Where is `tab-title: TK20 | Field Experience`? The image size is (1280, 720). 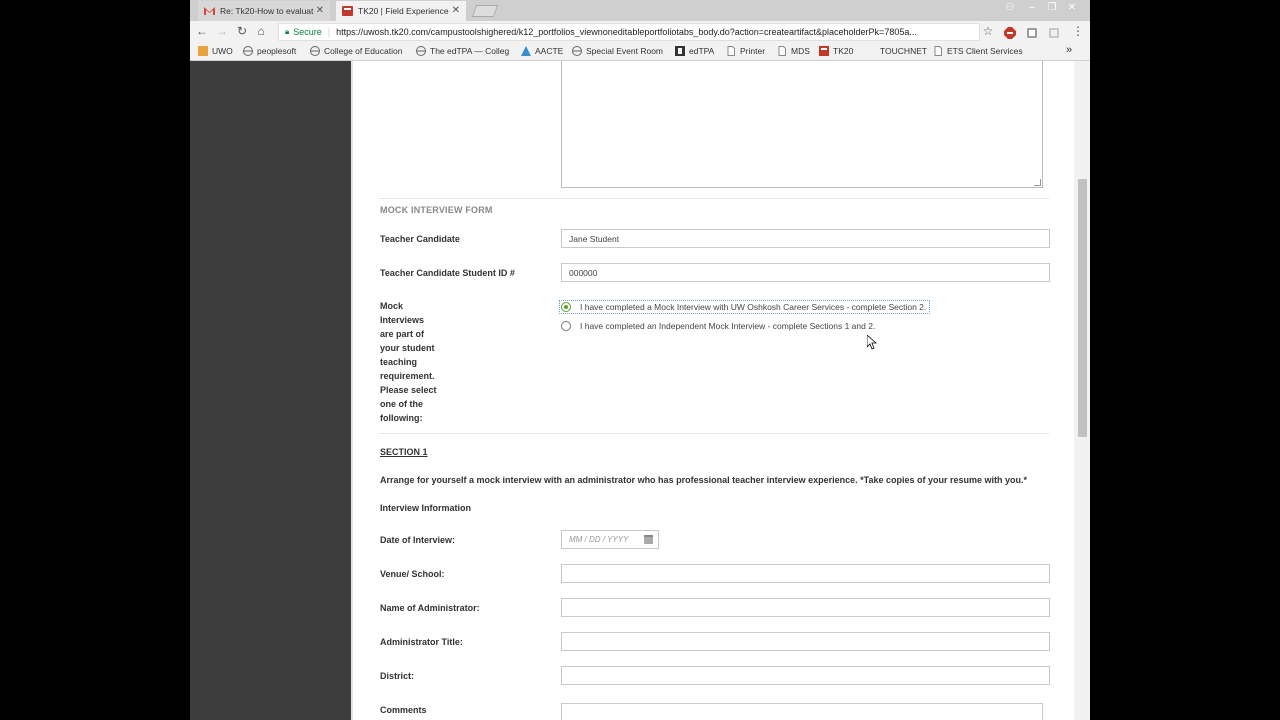 tab-title: TK20 | Field Experience is located at coordinates (403, 11).